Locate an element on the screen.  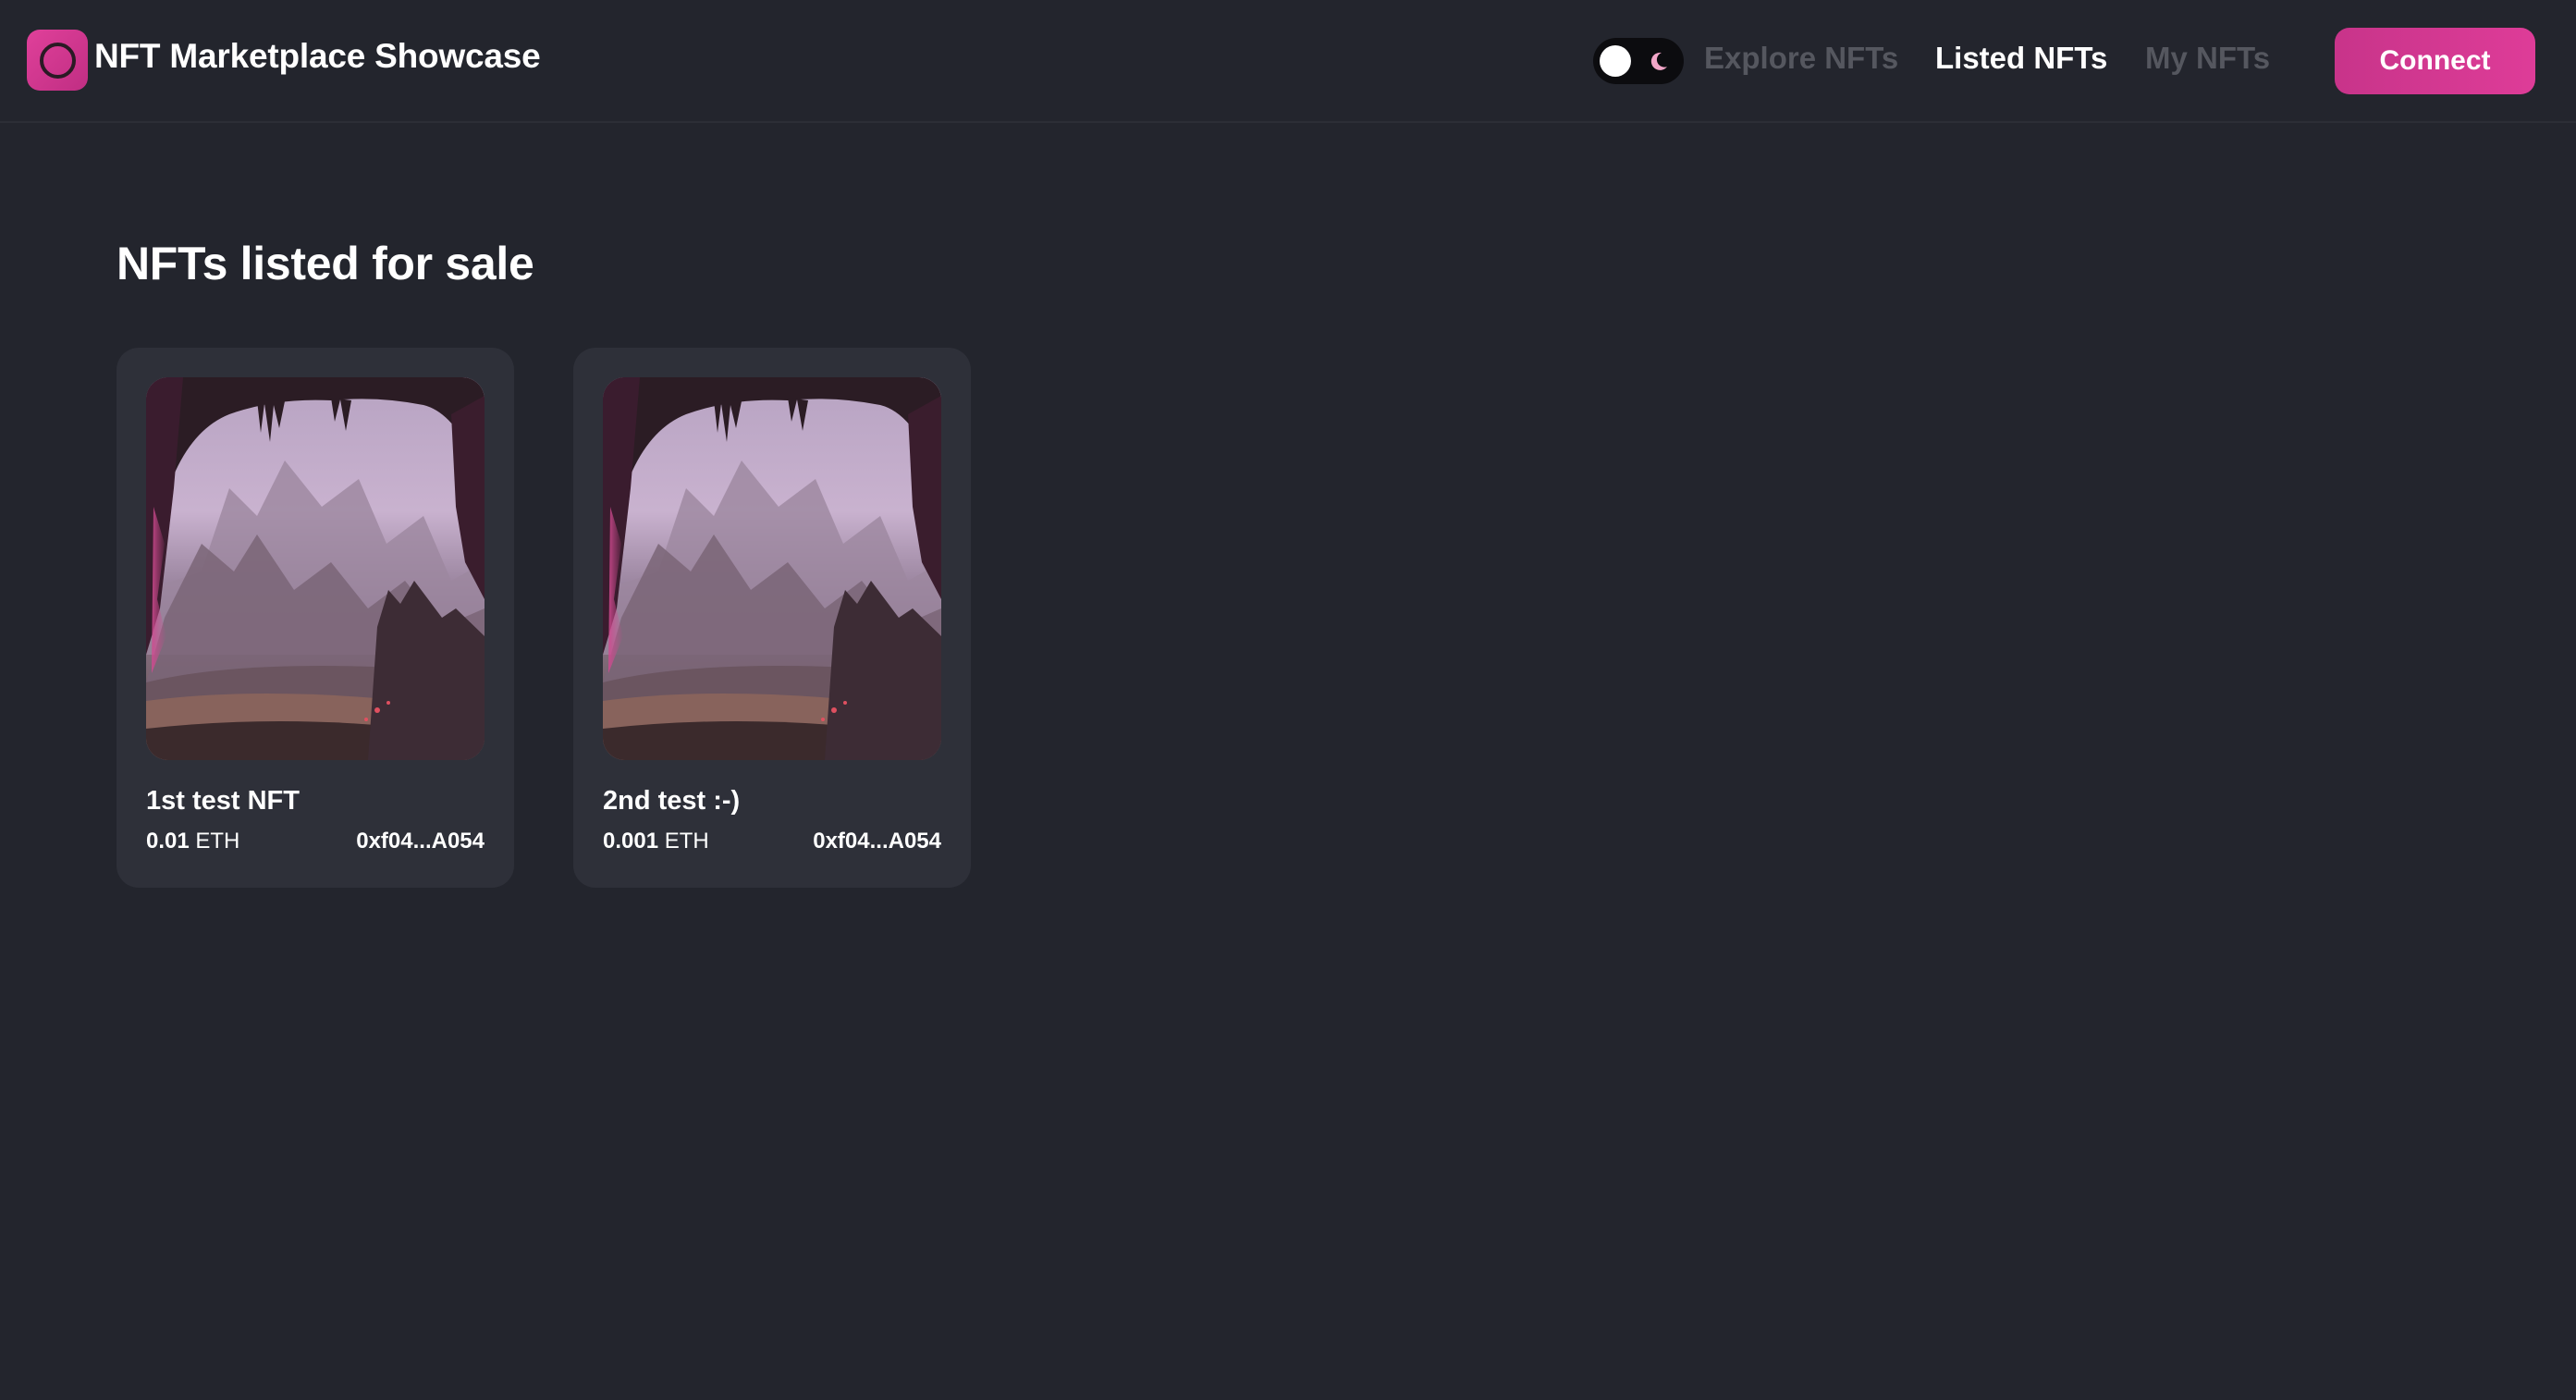
logo-ring-icon is located at coordinates (58, 61).